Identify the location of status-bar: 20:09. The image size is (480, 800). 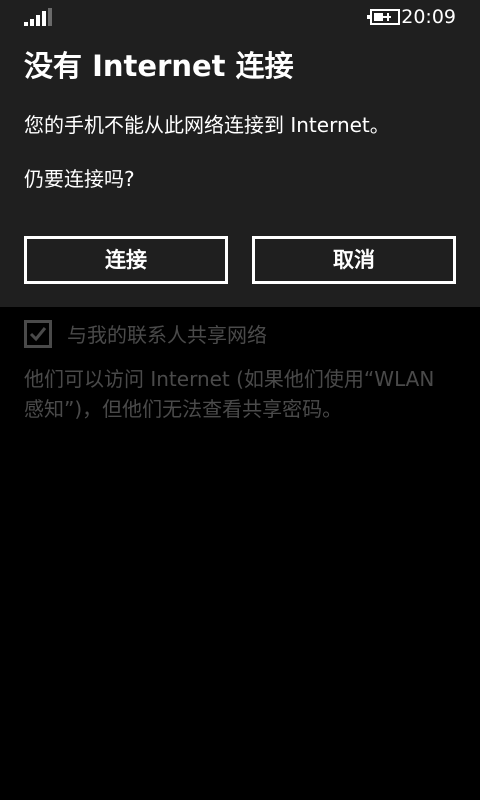
(240, 16).